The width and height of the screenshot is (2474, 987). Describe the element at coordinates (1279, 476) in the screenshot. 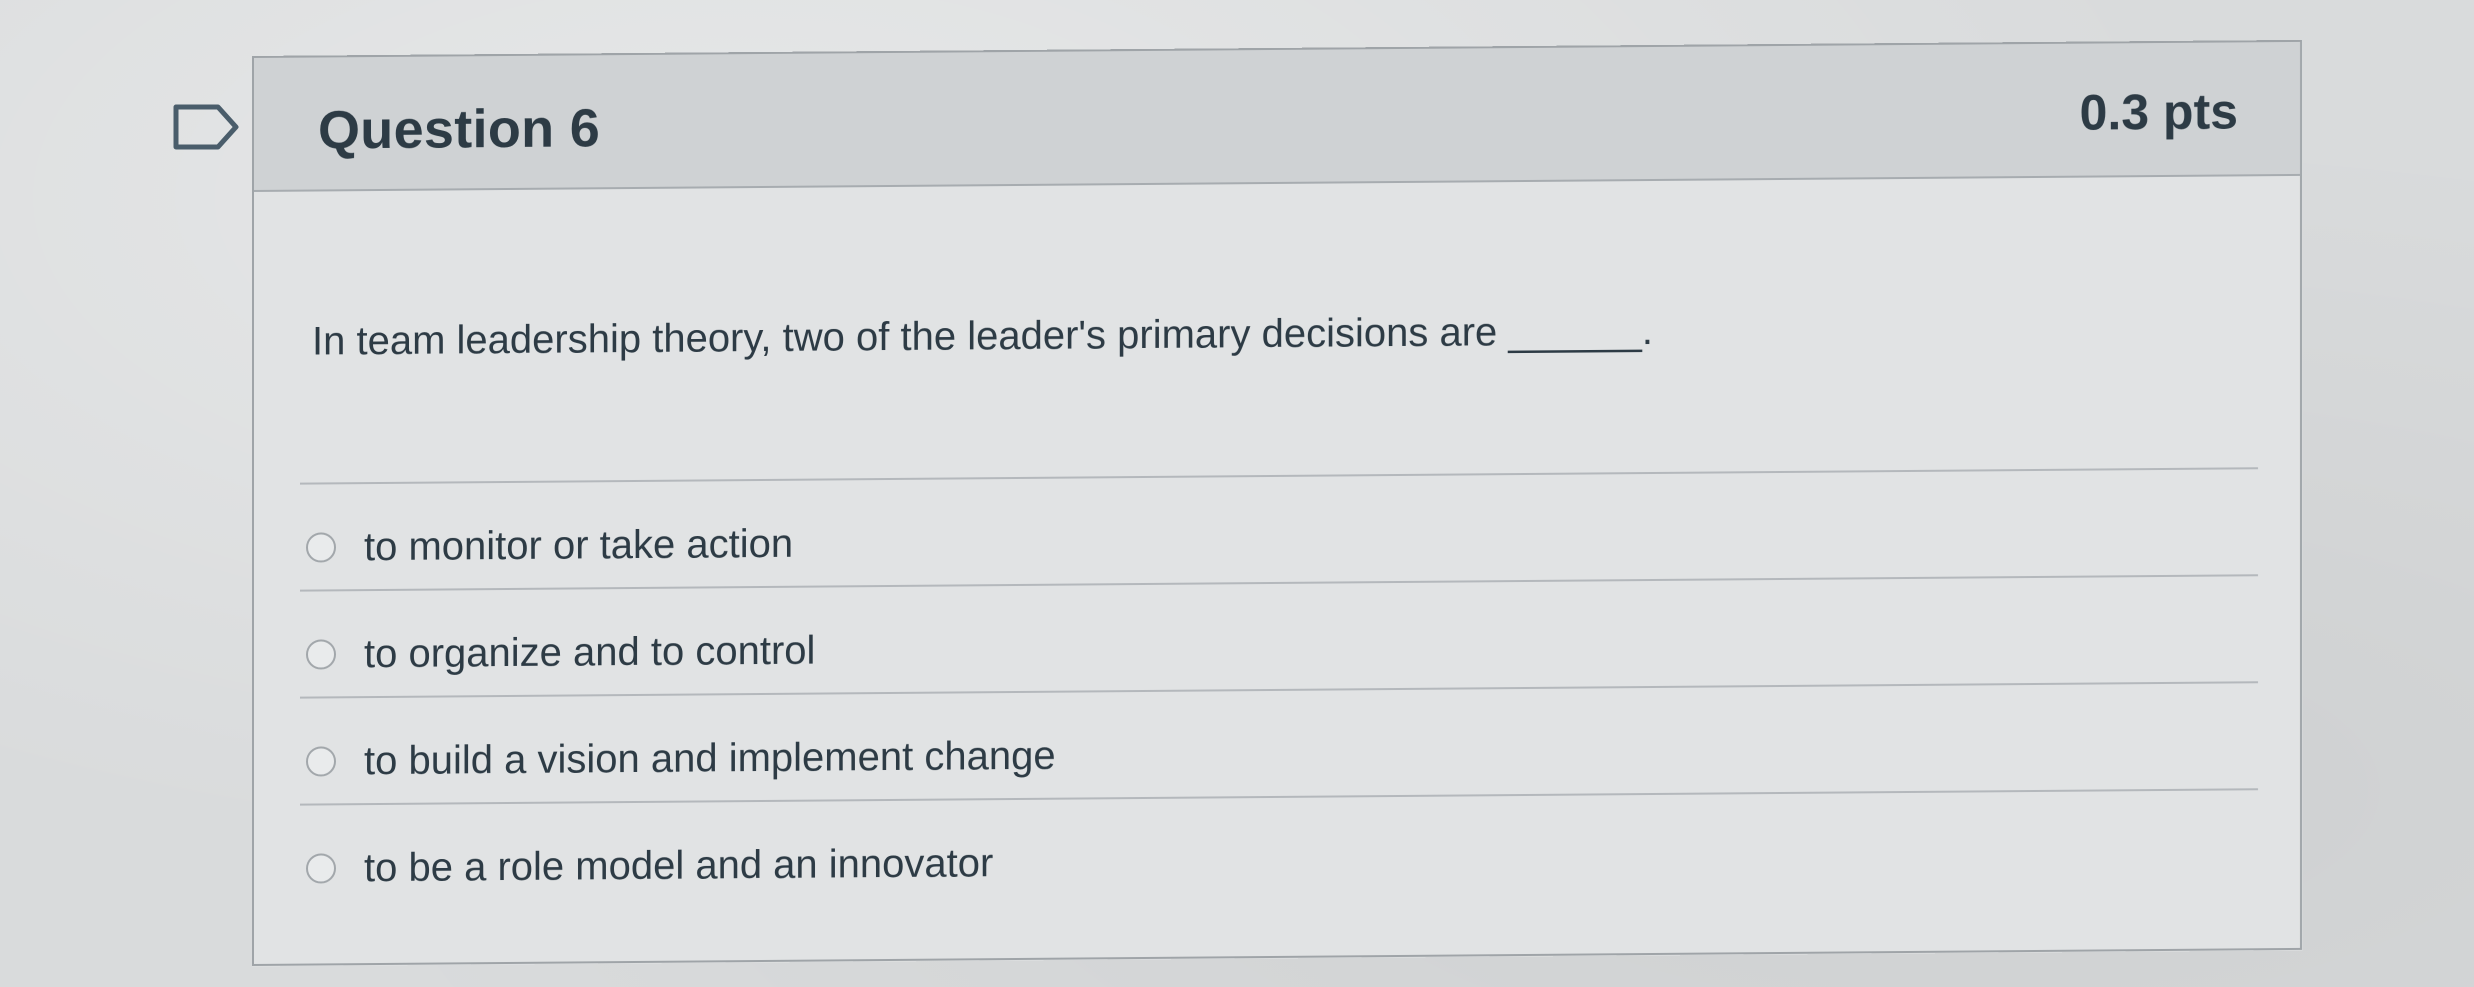

I see `answer-divider` at that location.